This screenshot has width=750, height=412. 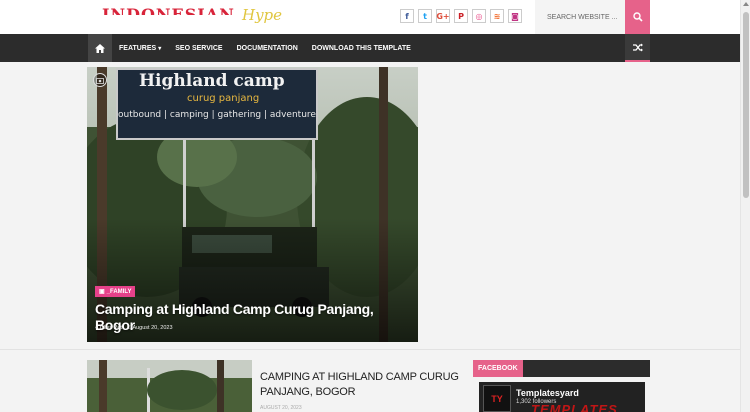 I want to click on chevron-down-icon: ▾, so click(x=160, y=48).